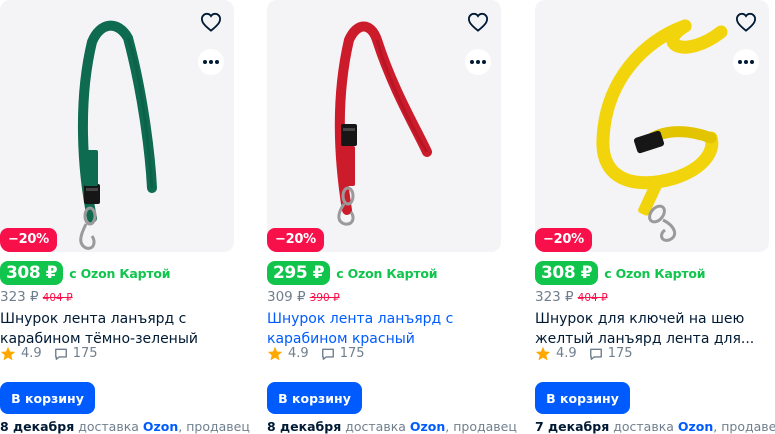 This screenshot has width=775, height=434. Describe the element at coordinates (286, 297) in the screenshot. I see `regular-price: 309 ₽` at that location.